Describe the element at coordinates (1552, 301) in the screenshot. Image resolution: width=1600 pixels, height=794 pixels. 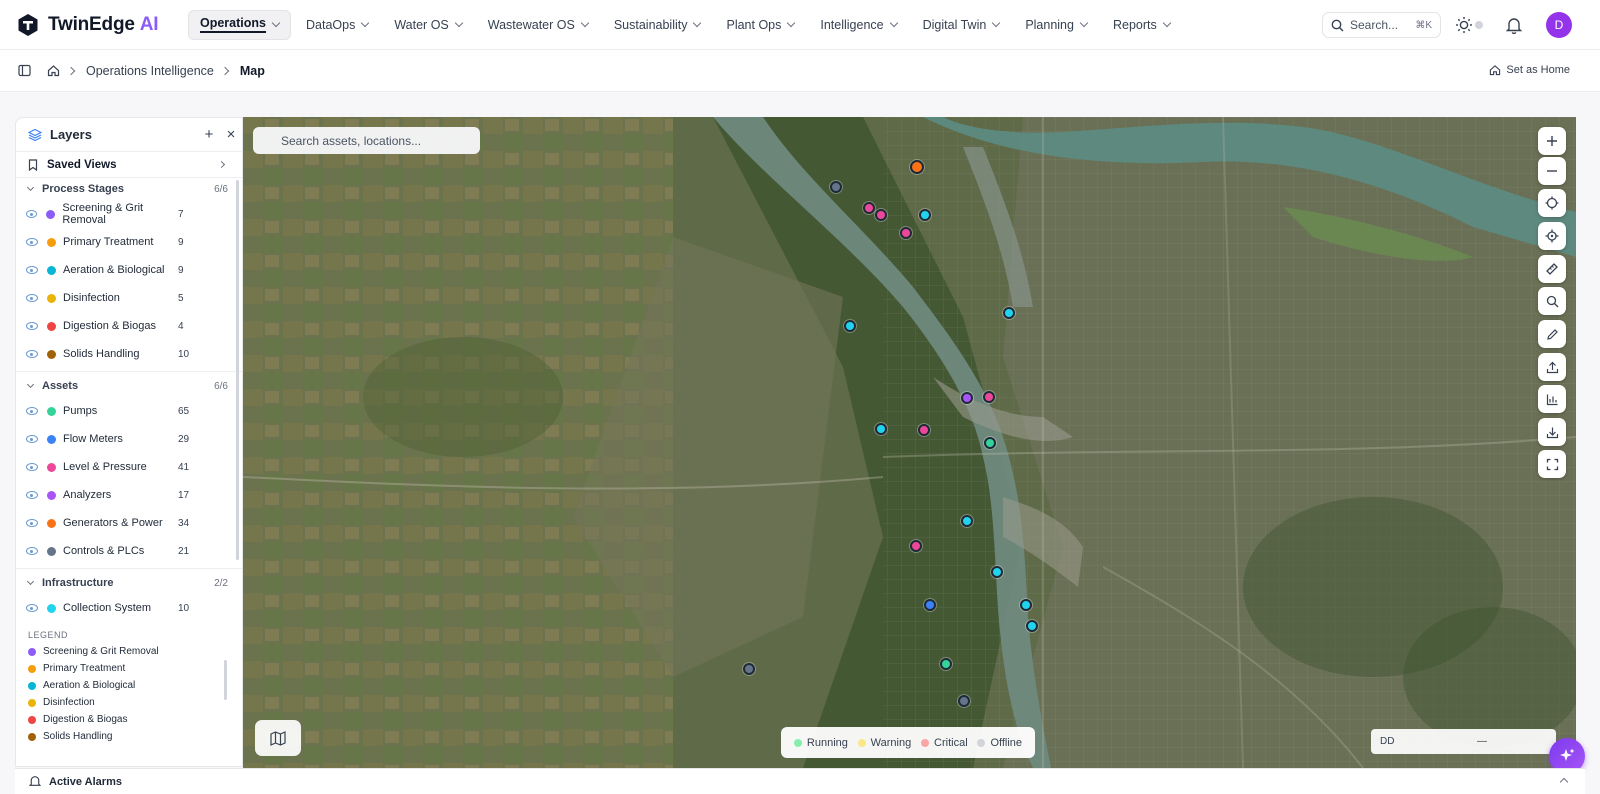
I see `map-search-button` at that location.